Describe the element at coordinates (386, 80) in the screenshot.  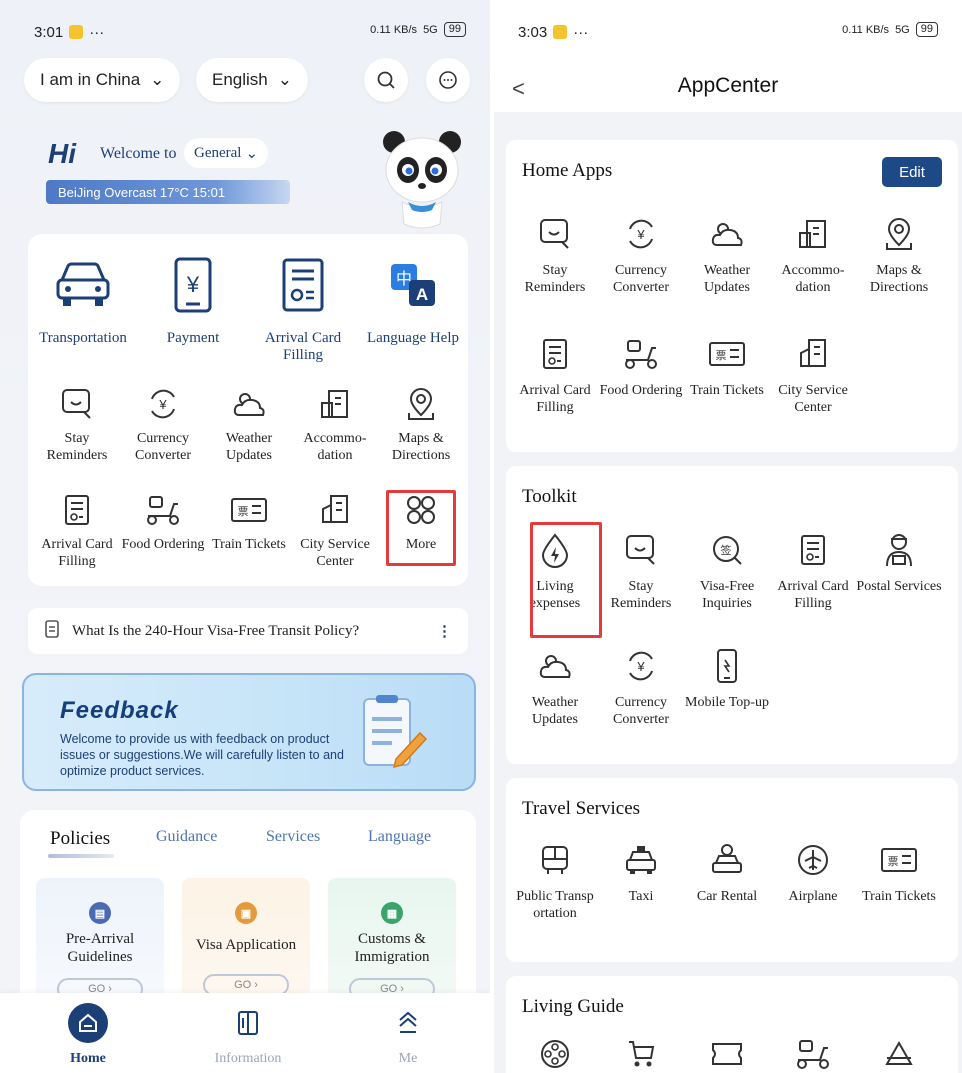
I see `search-button` at that location.